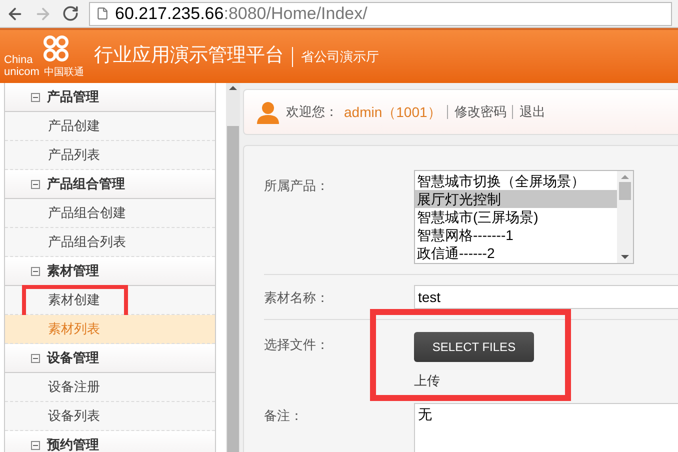 The width and height of the screenshot is (678, 452). I want to click on field-label: 备注：, so click(284, 415).